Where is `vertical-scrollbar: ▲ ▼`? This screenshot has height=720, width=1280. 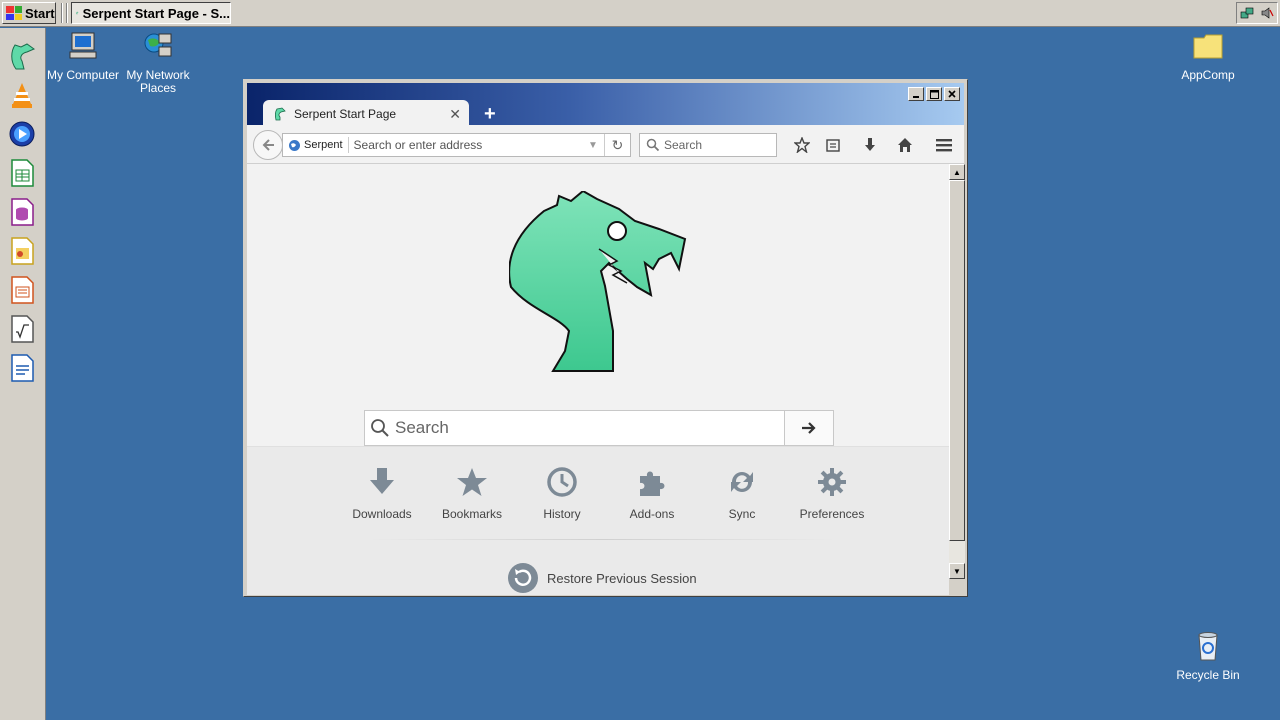 vertical-scrollbar: ▲ ▼ is located at coordinates (957, 371).